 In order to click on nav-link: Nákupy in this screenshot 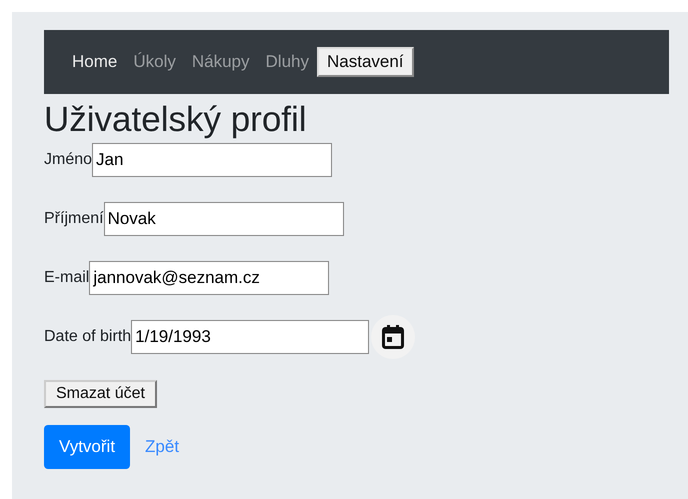, I will do `click(221, 62)`.